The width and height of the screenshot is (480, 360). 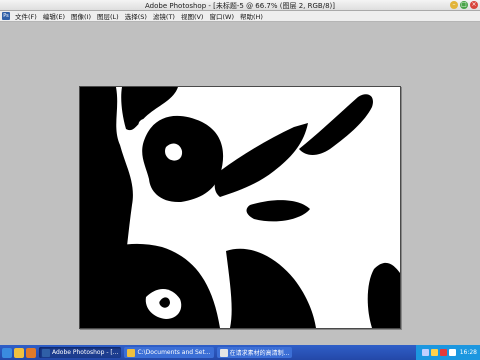 What do you see at coordinates (452, 352) in the screenshot?
I see `ime-icon` at bounding box center [452, 352].